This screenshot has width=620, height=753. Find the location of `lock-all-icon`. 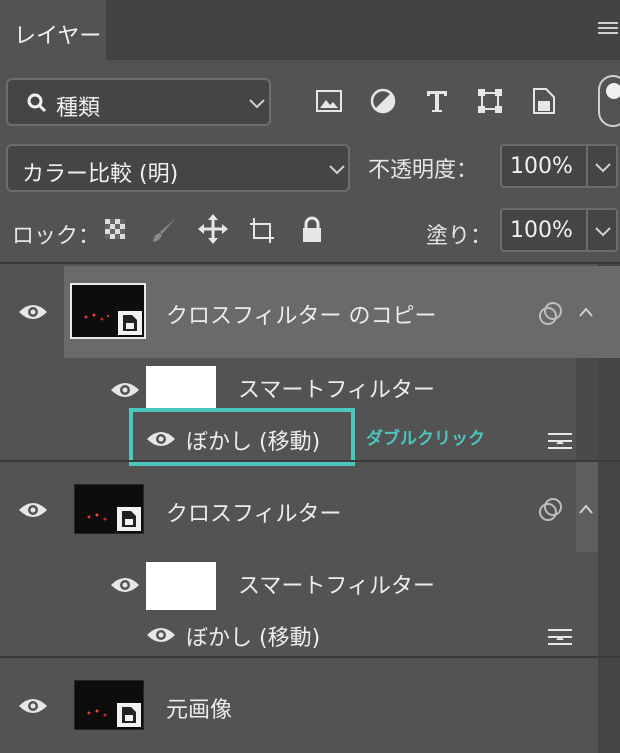

lock-all-icon is located at coordinates (312, 230).